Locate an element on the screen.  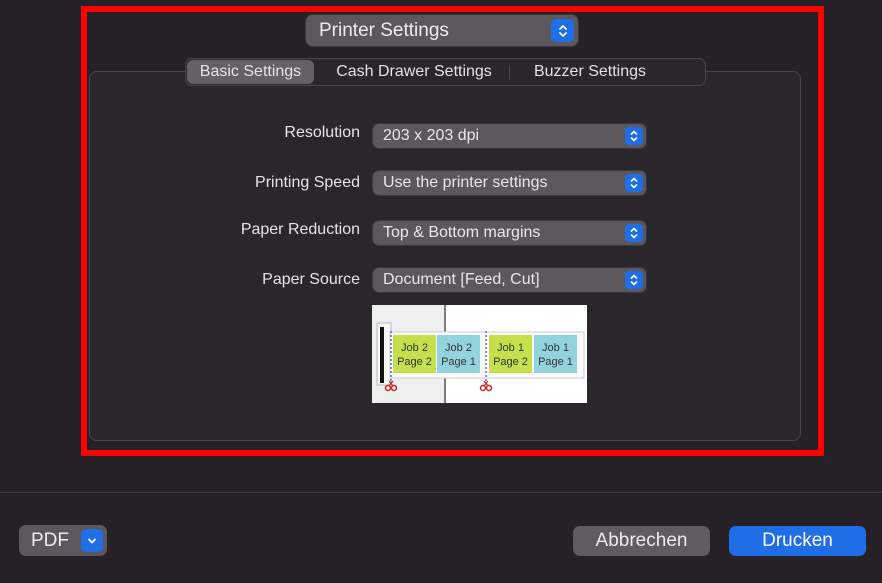
preview-page: Job 1 Page 2 is located at coordinates (510, 354).